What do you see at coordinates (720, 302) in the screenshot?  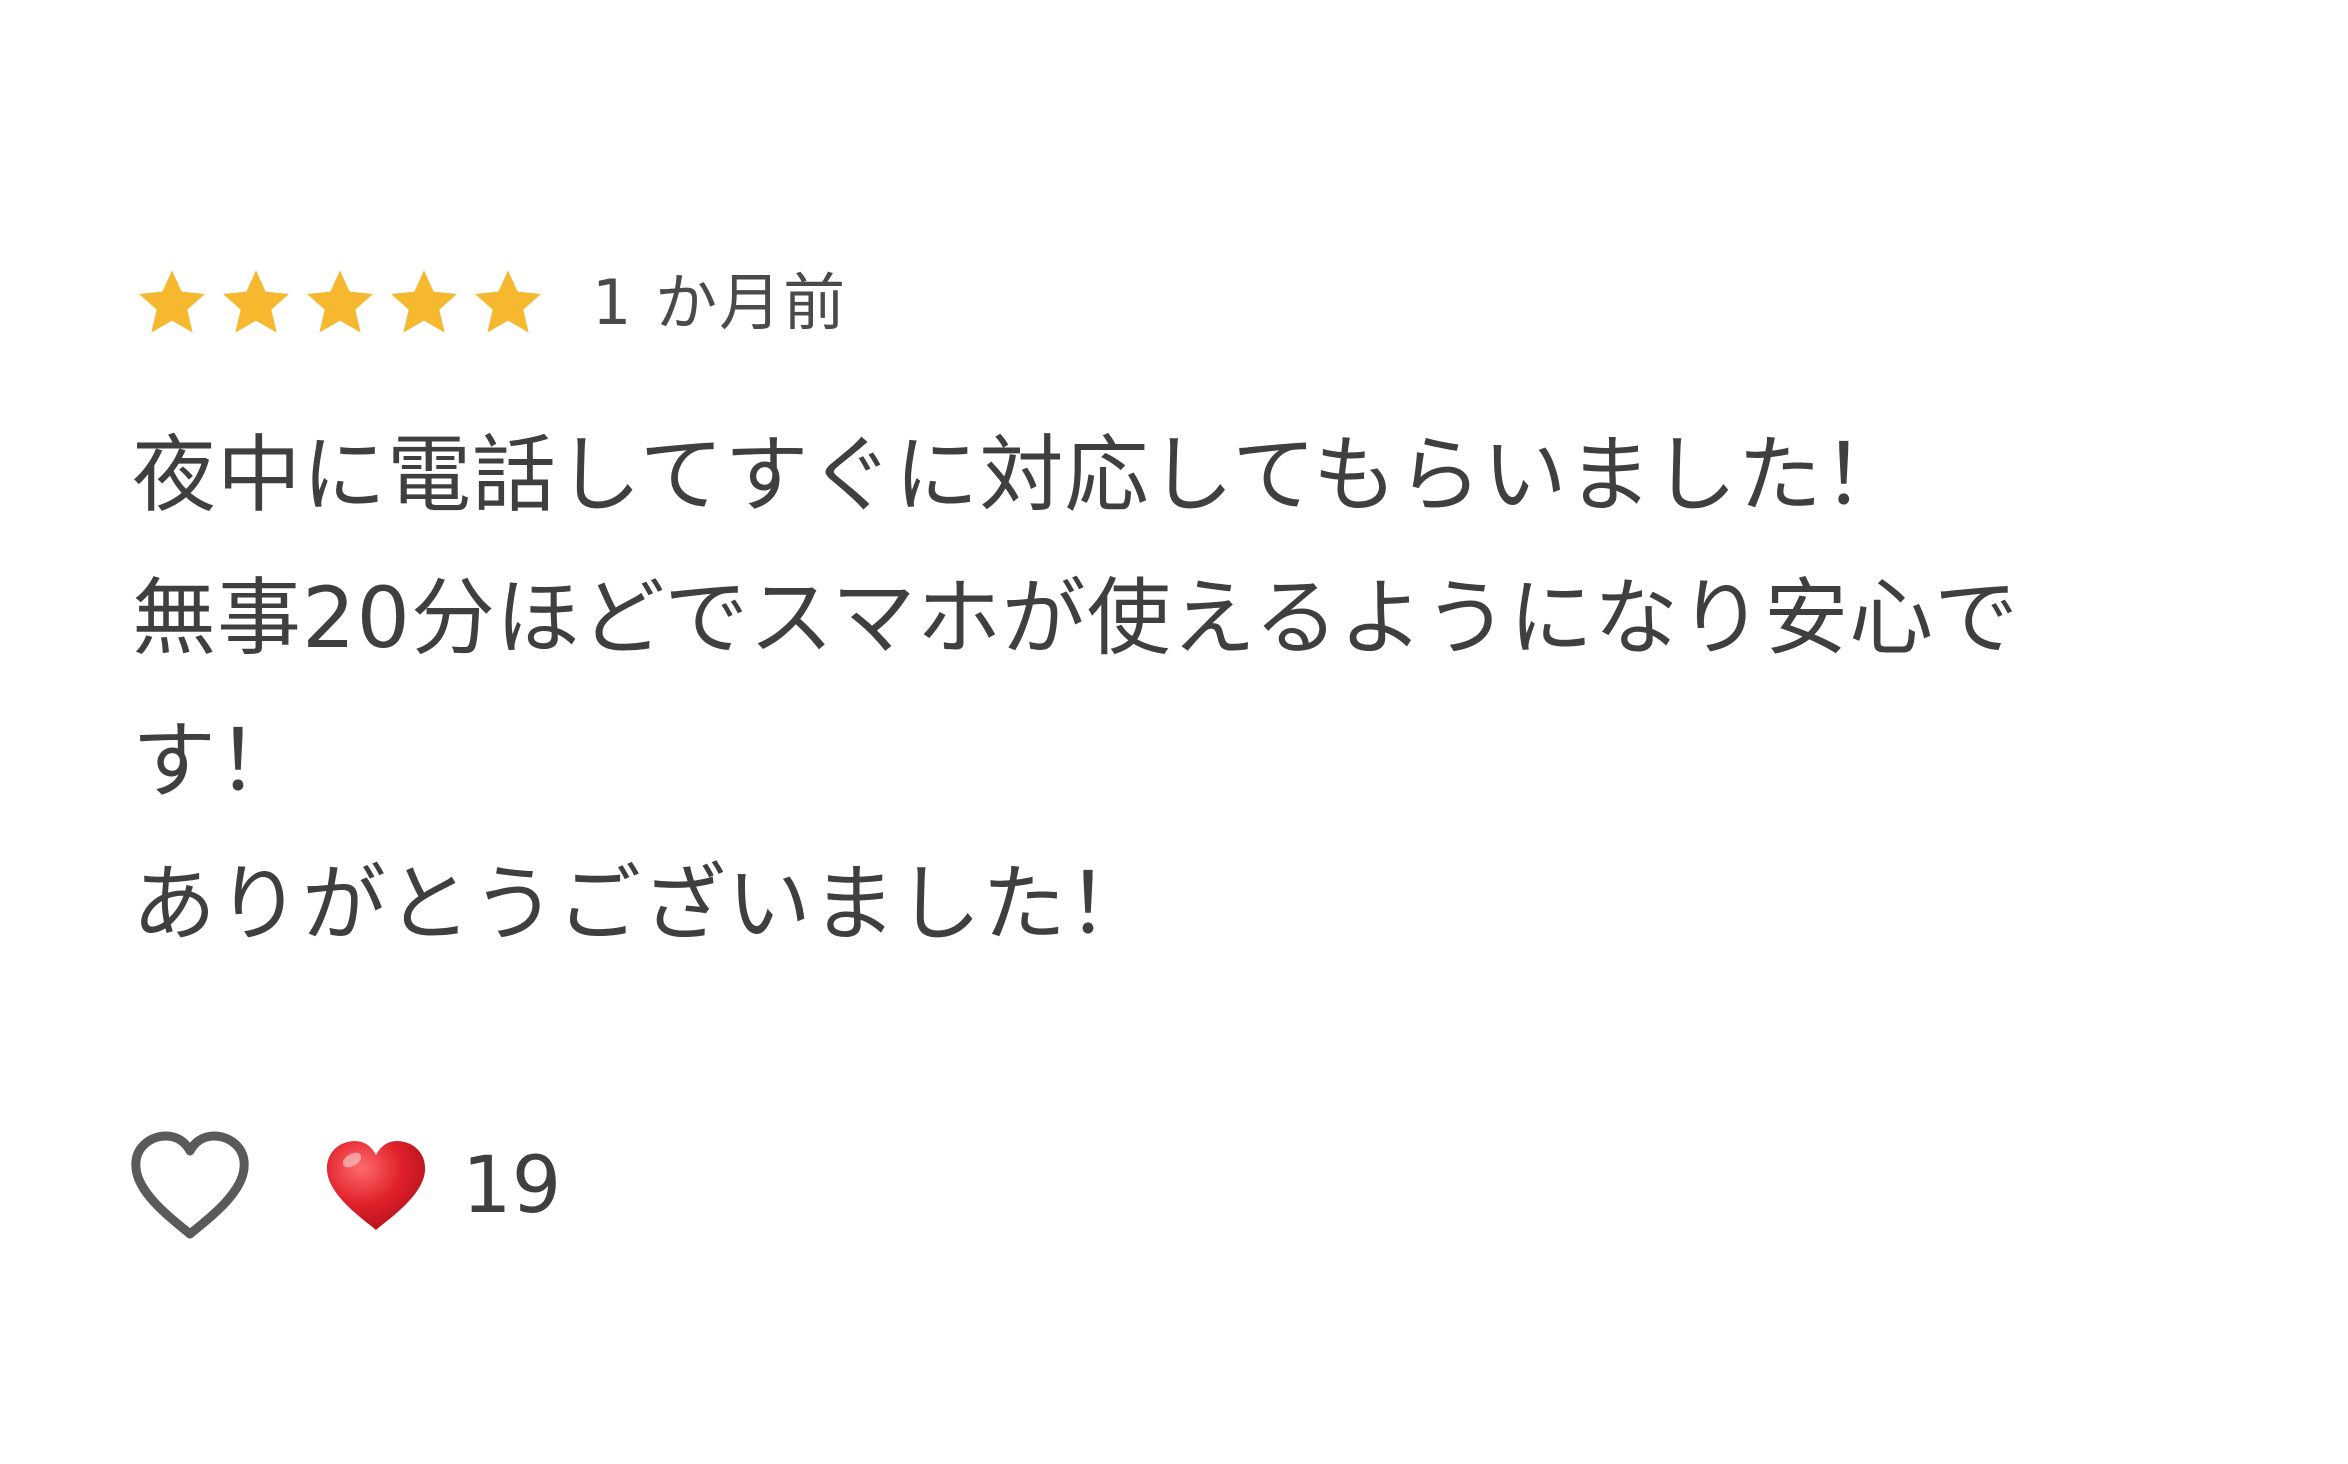 I see `review-time: 1 か月前` at bounding box center [720, 302].